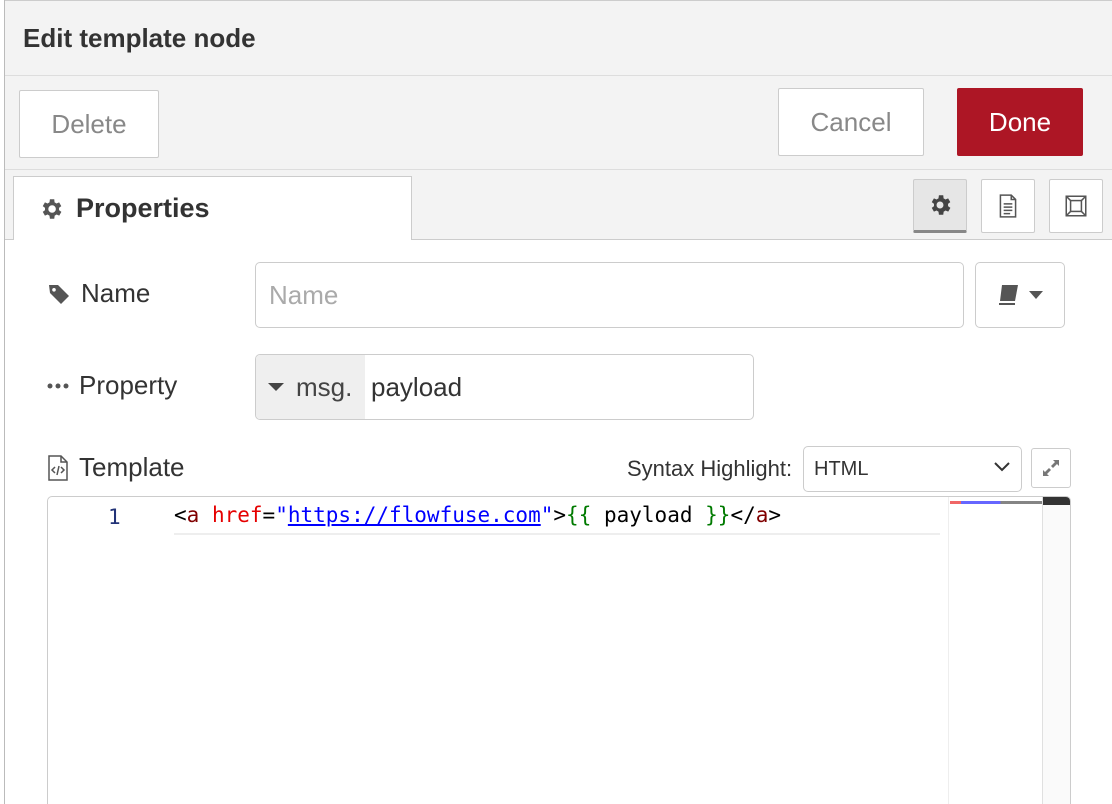 This screenshot has height=804, width=1112. I want to click on name-input: Name, so click(609, 295).